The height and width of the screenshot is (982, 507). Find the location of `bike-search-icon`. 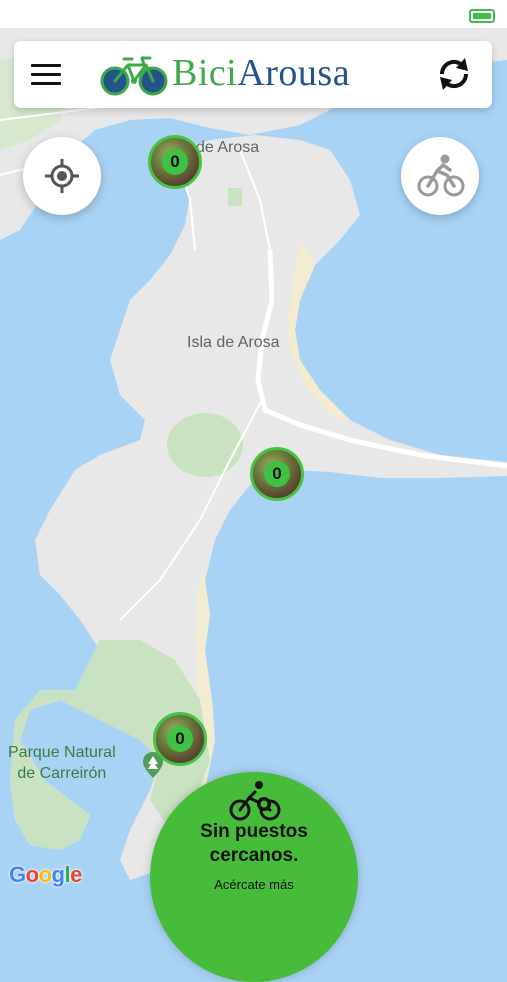

bike-search-icon is located at coordinates (255, 801).